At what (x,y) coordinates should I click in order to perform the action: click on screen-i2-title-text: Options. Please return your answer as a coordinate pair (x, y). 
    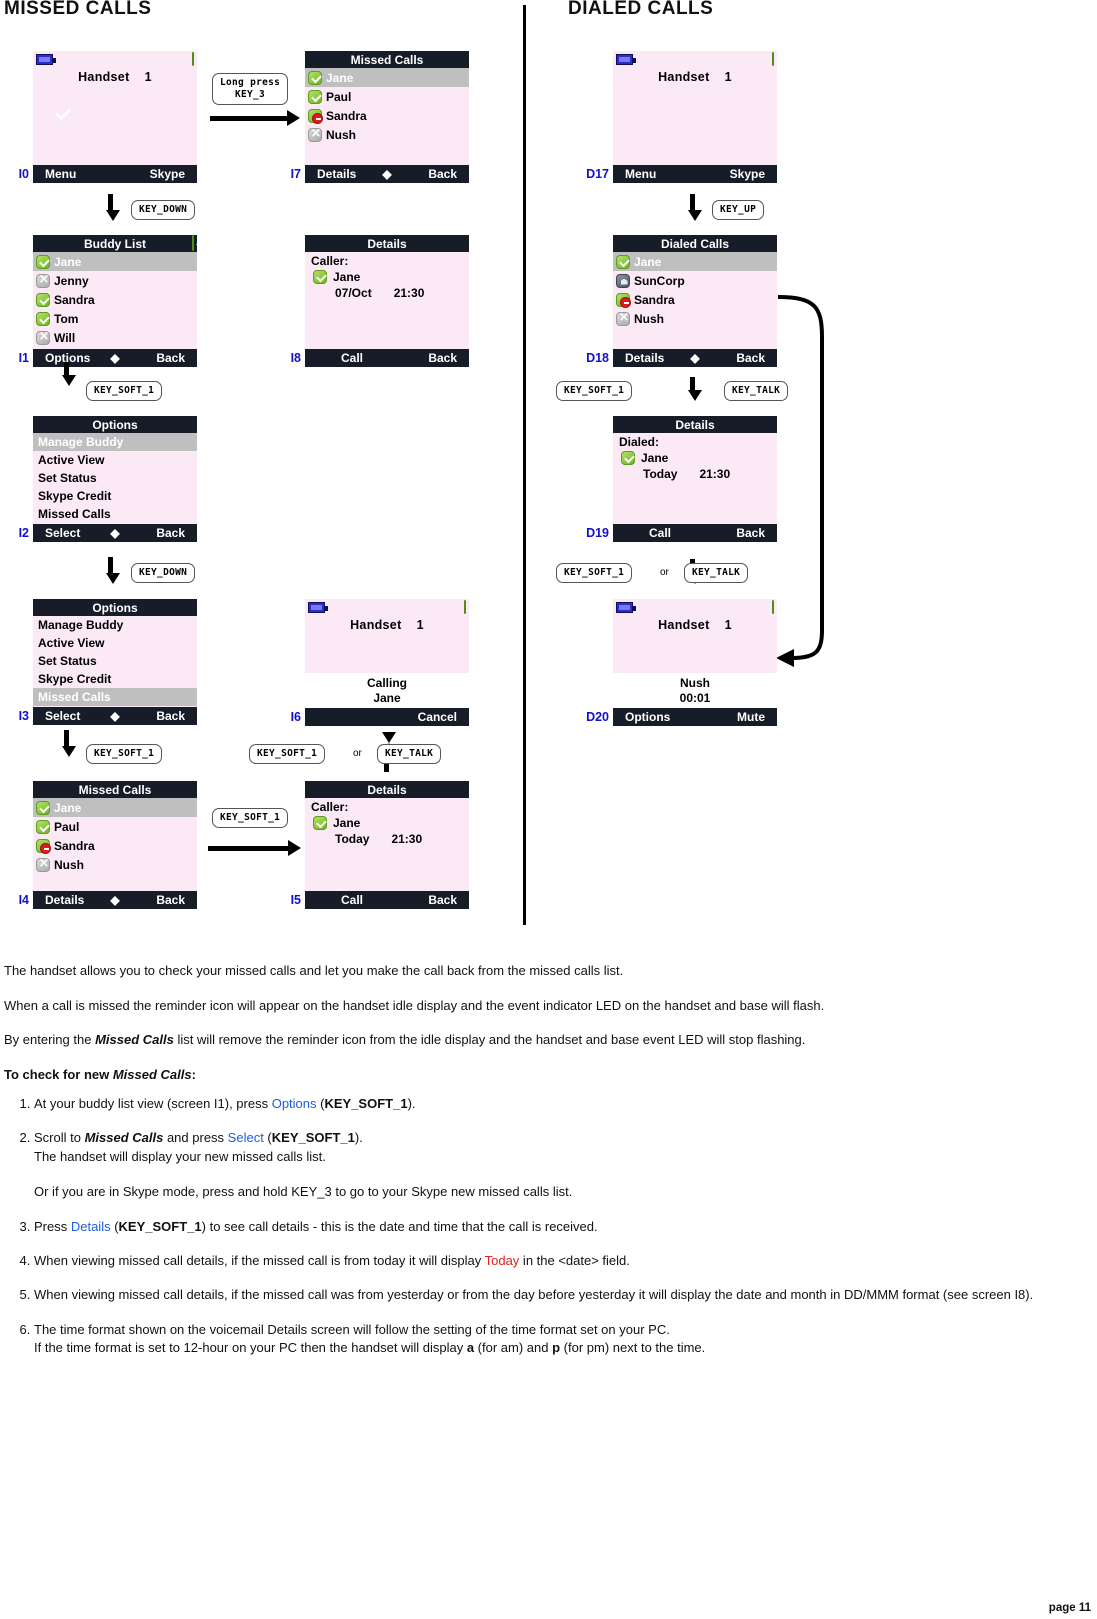
    Looking at the image, I should click on (115, 424).